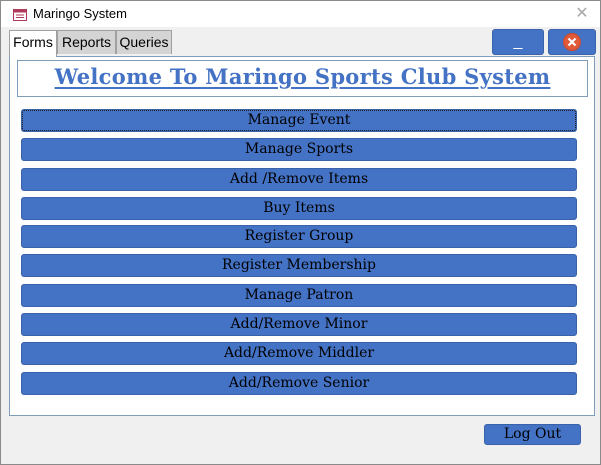 The width and height of the screenshot is (601, 465). I want to click on tab-queries: Queries, so click(144, 42).